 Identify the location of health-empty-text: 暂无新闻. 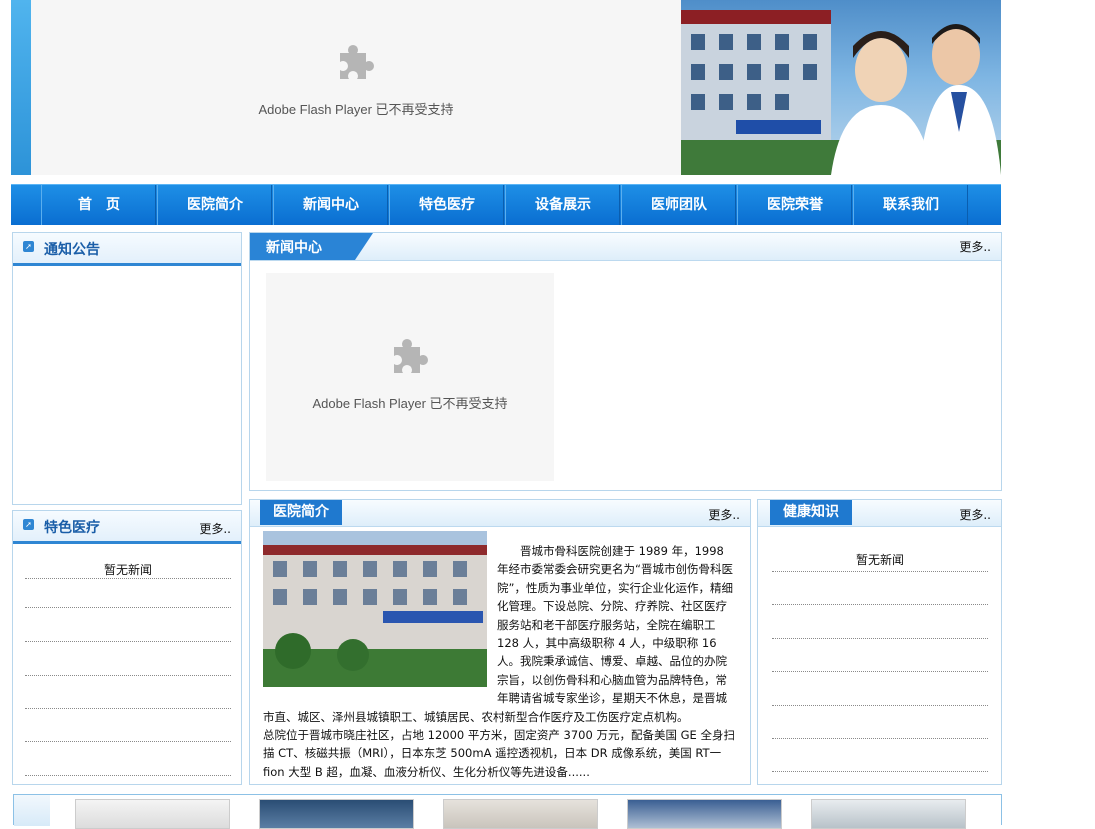
(879, 560).